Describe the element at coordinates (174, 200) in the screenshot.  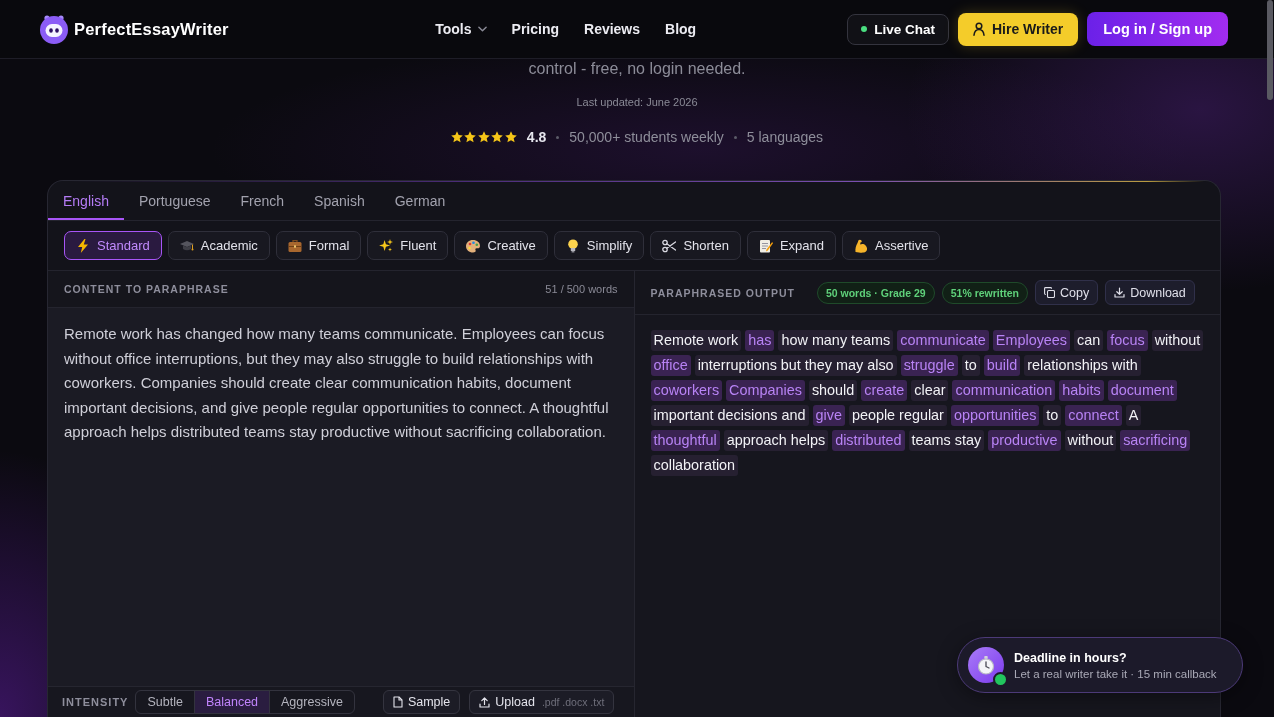
I see `language-tab: Portuguese` at that location.